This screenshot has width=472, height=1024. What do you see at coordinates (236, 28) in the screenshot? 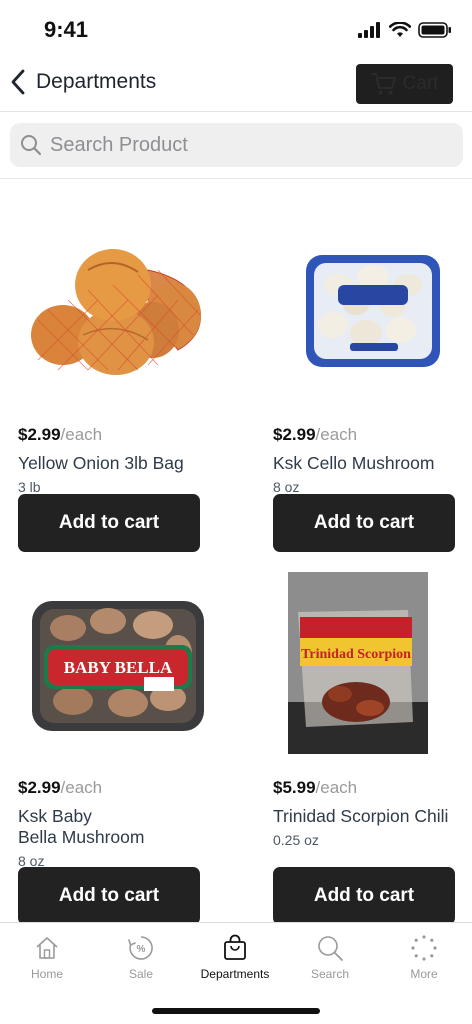
I see `status-bar: 9:41` at bounding box center [236, 28].